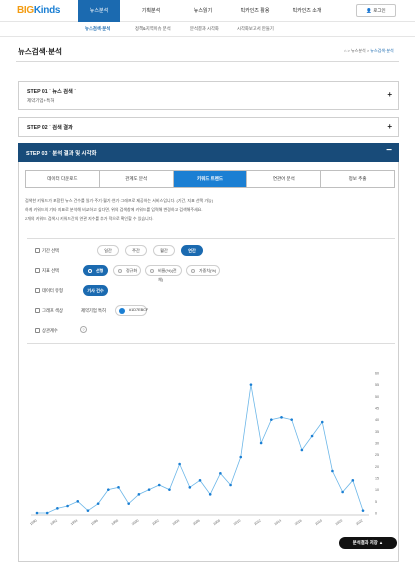 The height and width of the screenshot is (569, 415). What do you see at coordinates (136, 250) in the screenshot?
I see `period-weekly: 주간` at bounding box center [136, 250].